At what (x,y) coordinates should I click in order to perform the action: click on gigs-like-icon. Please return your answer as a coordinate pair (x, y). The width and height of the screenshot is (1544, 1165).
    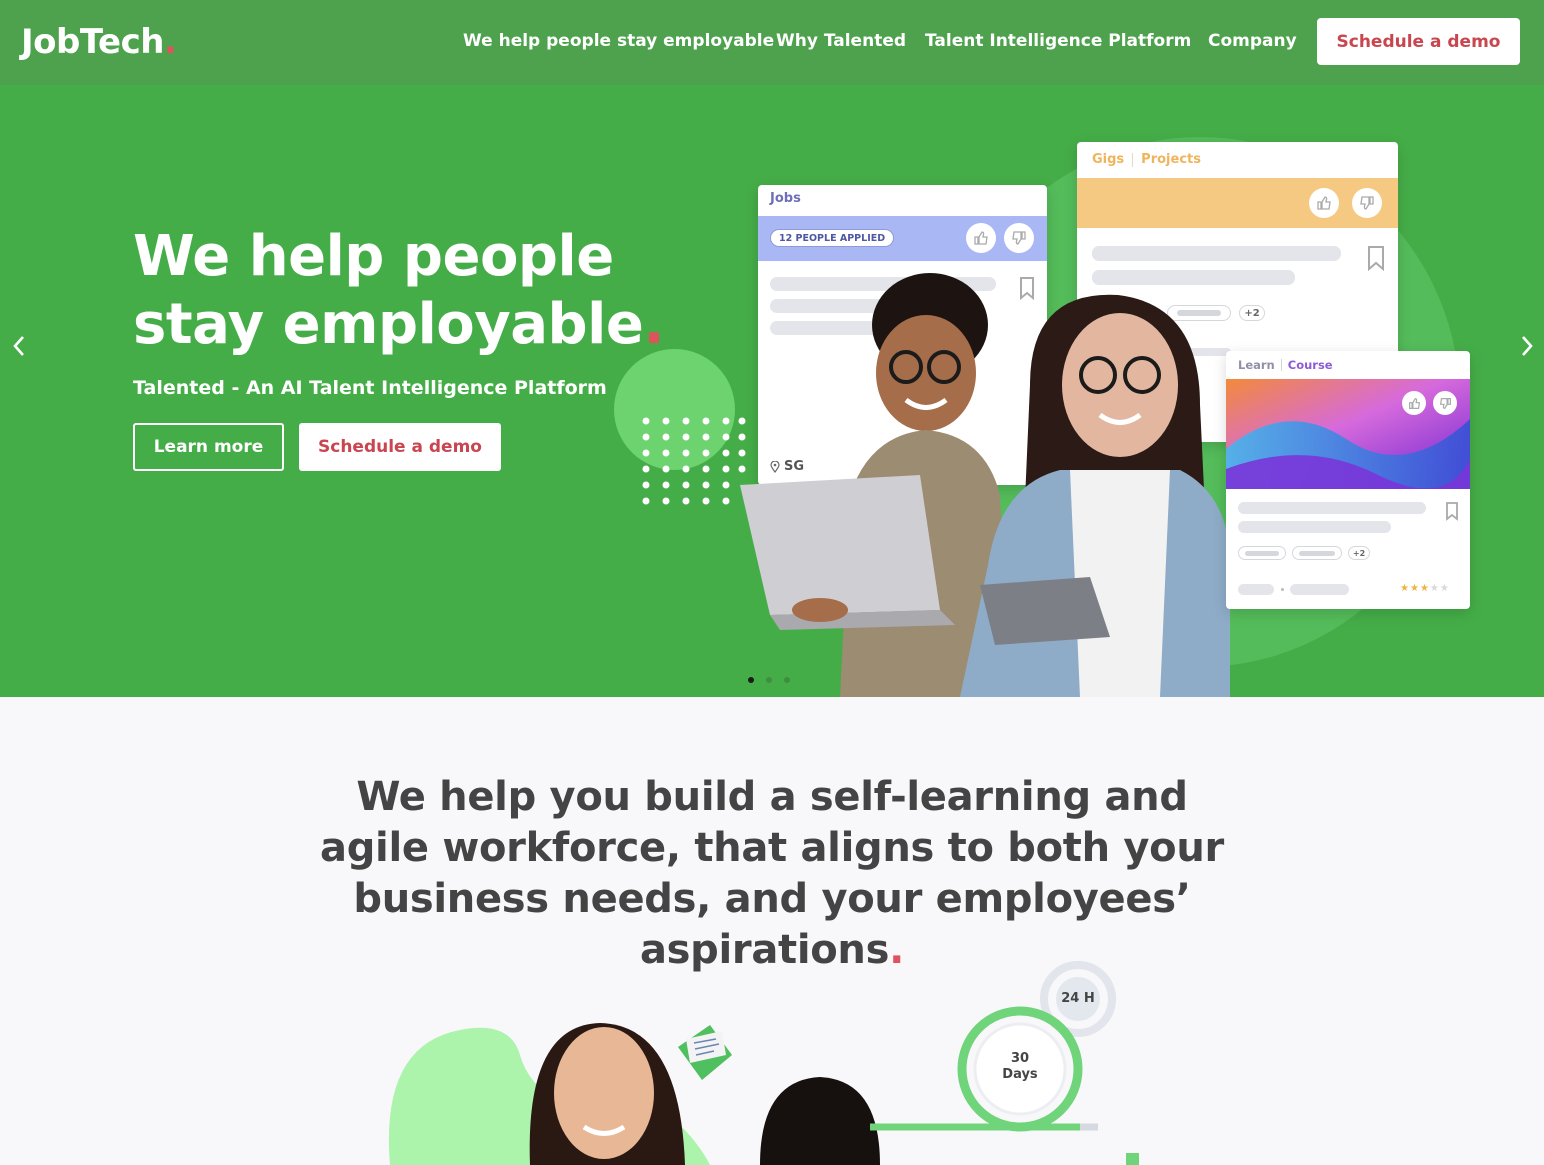
    Looking at the image, I should click on (1324, 203).